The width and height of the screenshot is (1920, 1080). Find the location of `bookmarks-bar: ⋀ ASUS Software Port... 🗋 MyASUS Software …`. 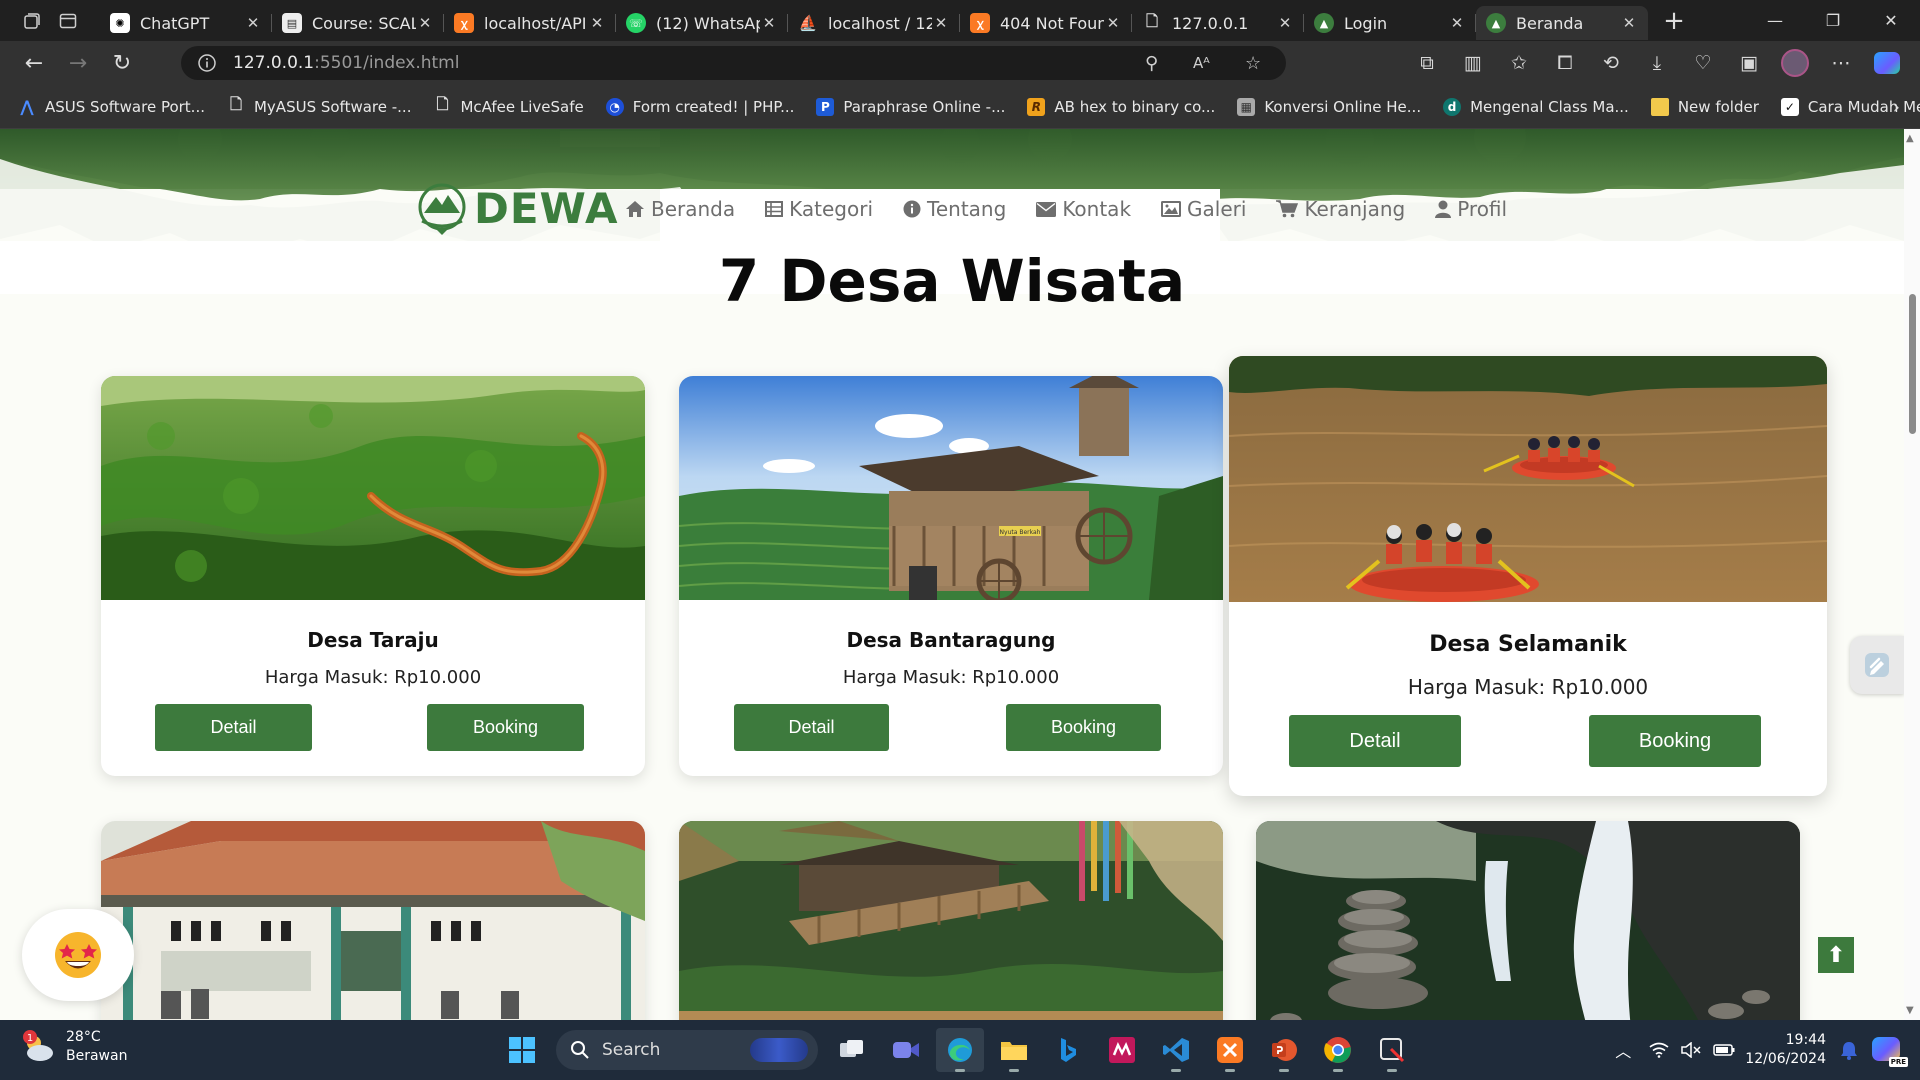

bookmarks-bar: ⋀ ASUS Software Port... 🗋 MyASUS Software … is located at coordinates (960, 107).